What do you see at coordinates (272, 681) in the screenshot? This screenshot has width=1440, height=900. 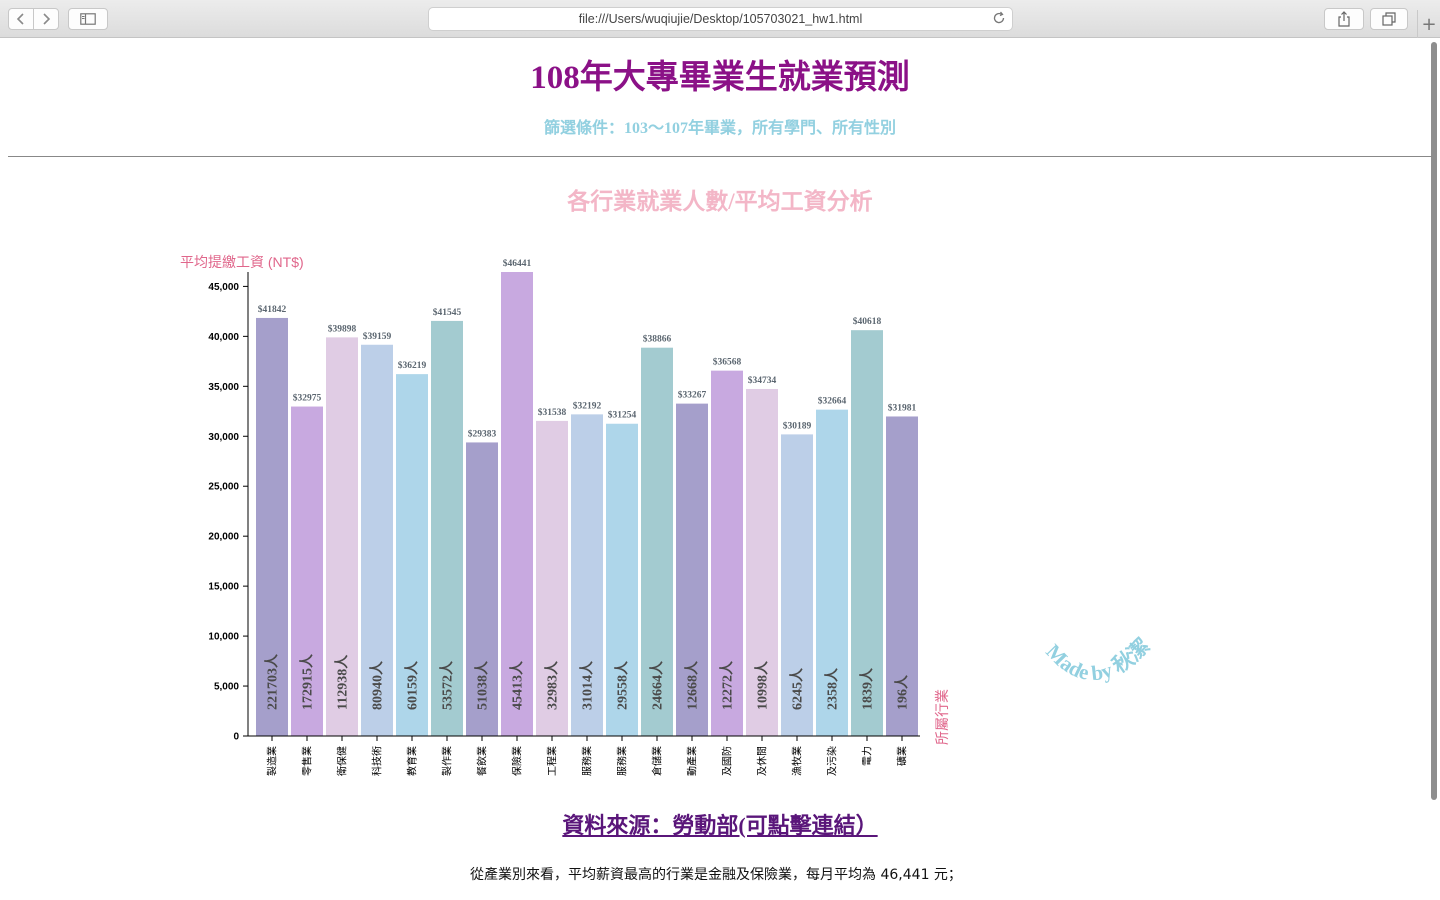 I see `bar-headcount-label: 221703人` at bounding box center [272, 681].